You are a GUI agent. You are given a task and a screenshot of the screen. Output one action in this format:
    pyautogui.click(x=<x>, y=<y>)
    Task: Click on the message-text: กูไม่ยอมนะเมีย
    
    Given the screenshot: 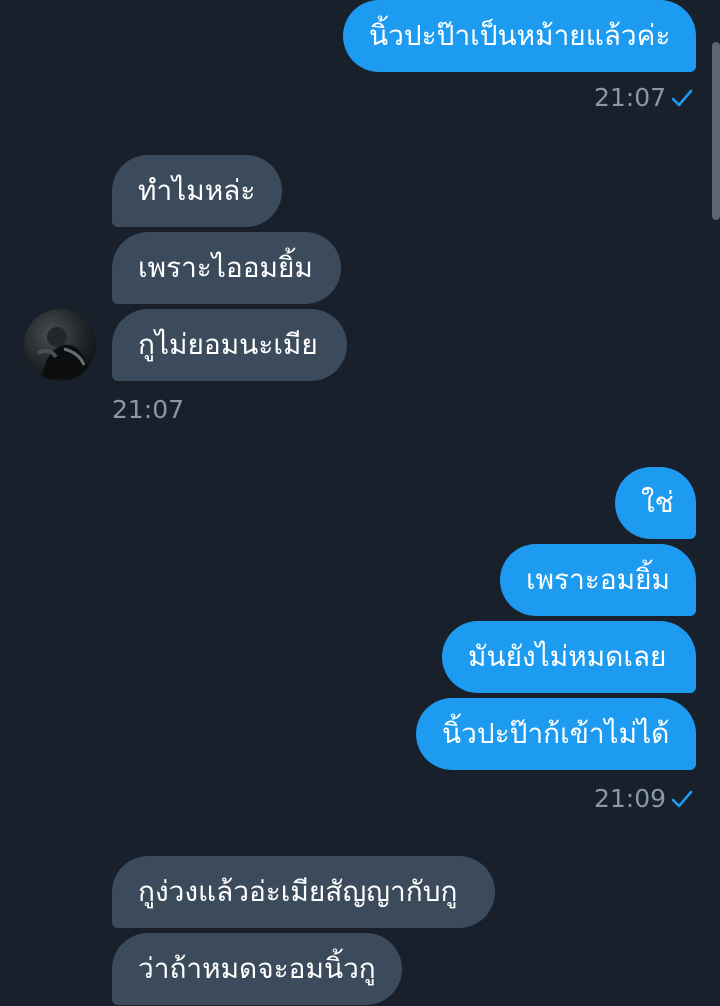 What is the action you would take?
    pyautogui.click(x=228, y=344)
    